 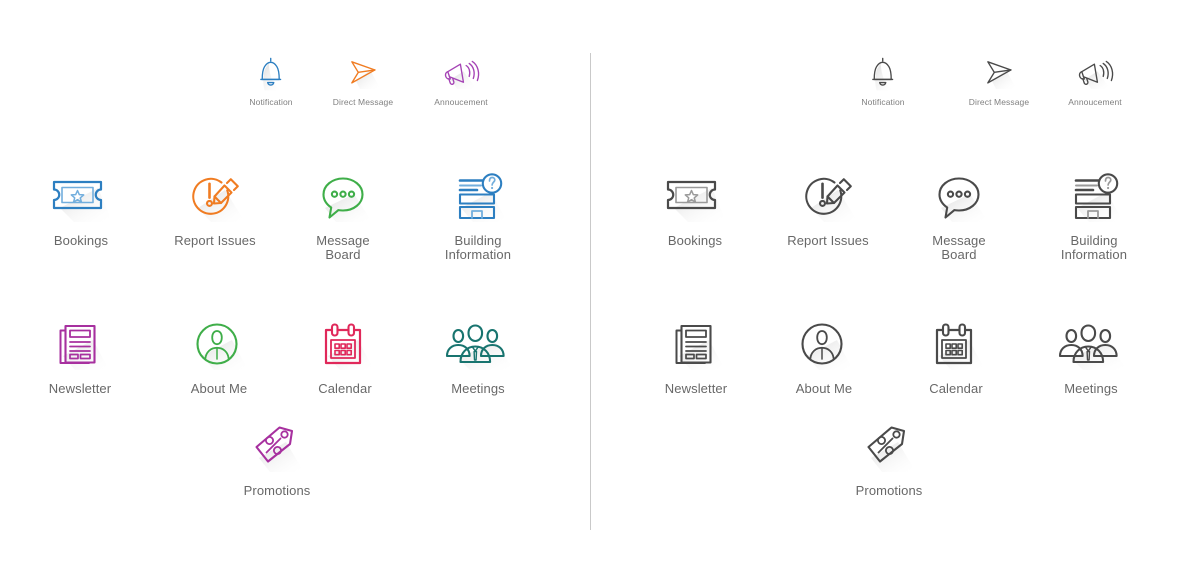 I want to click on user-circle-icon, so click(x=824, y=347).